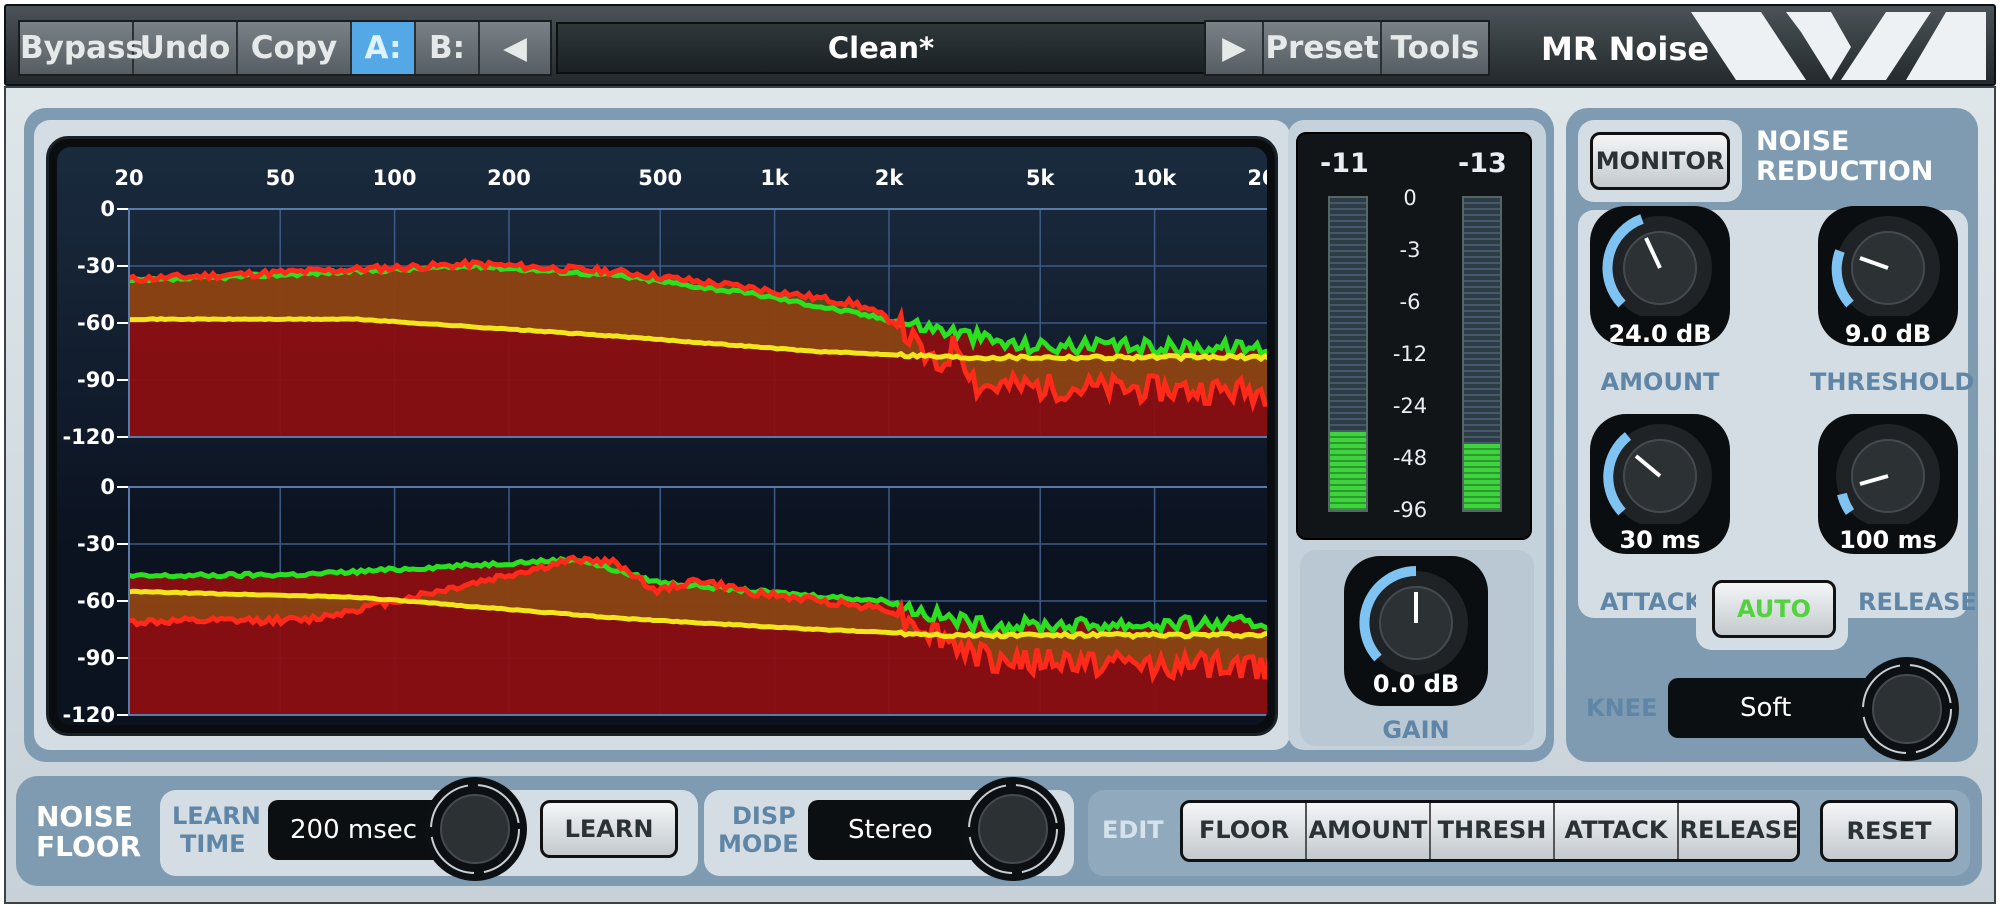 The image size is (2000, 908). What do you see at coordinates (1917, 602) in the screenshot?
I see `release-label: RELEASE` at bounding box center [1917, 602].